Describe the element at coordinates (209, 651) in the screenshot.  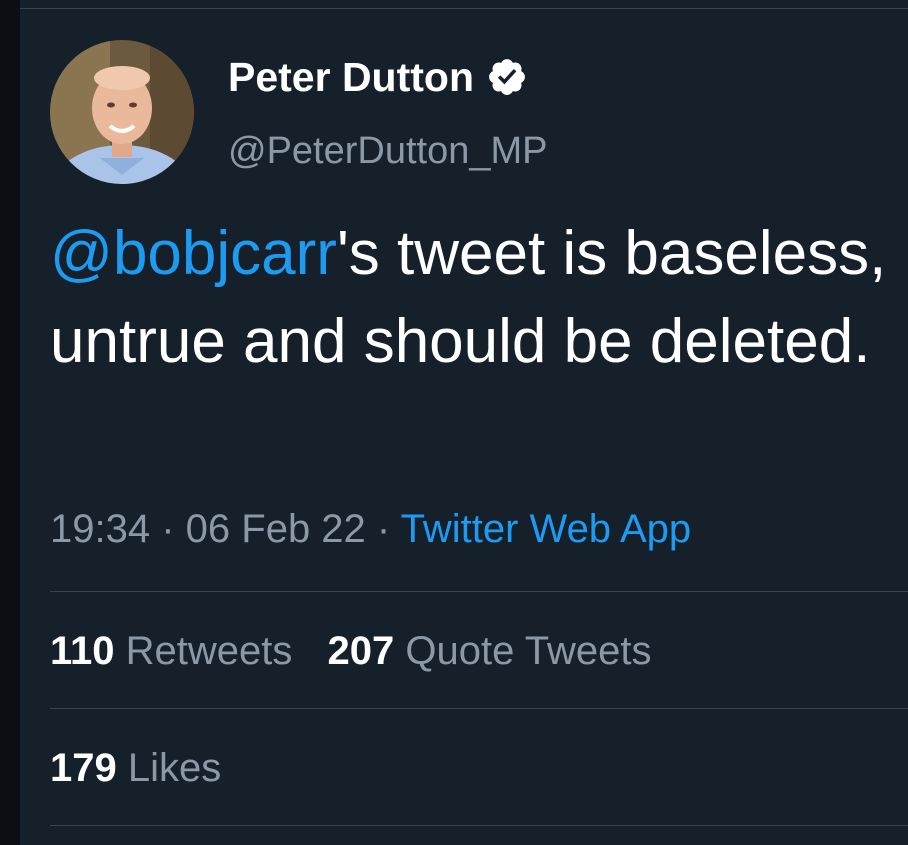
I see `retweets-label: Retweets` at that location.